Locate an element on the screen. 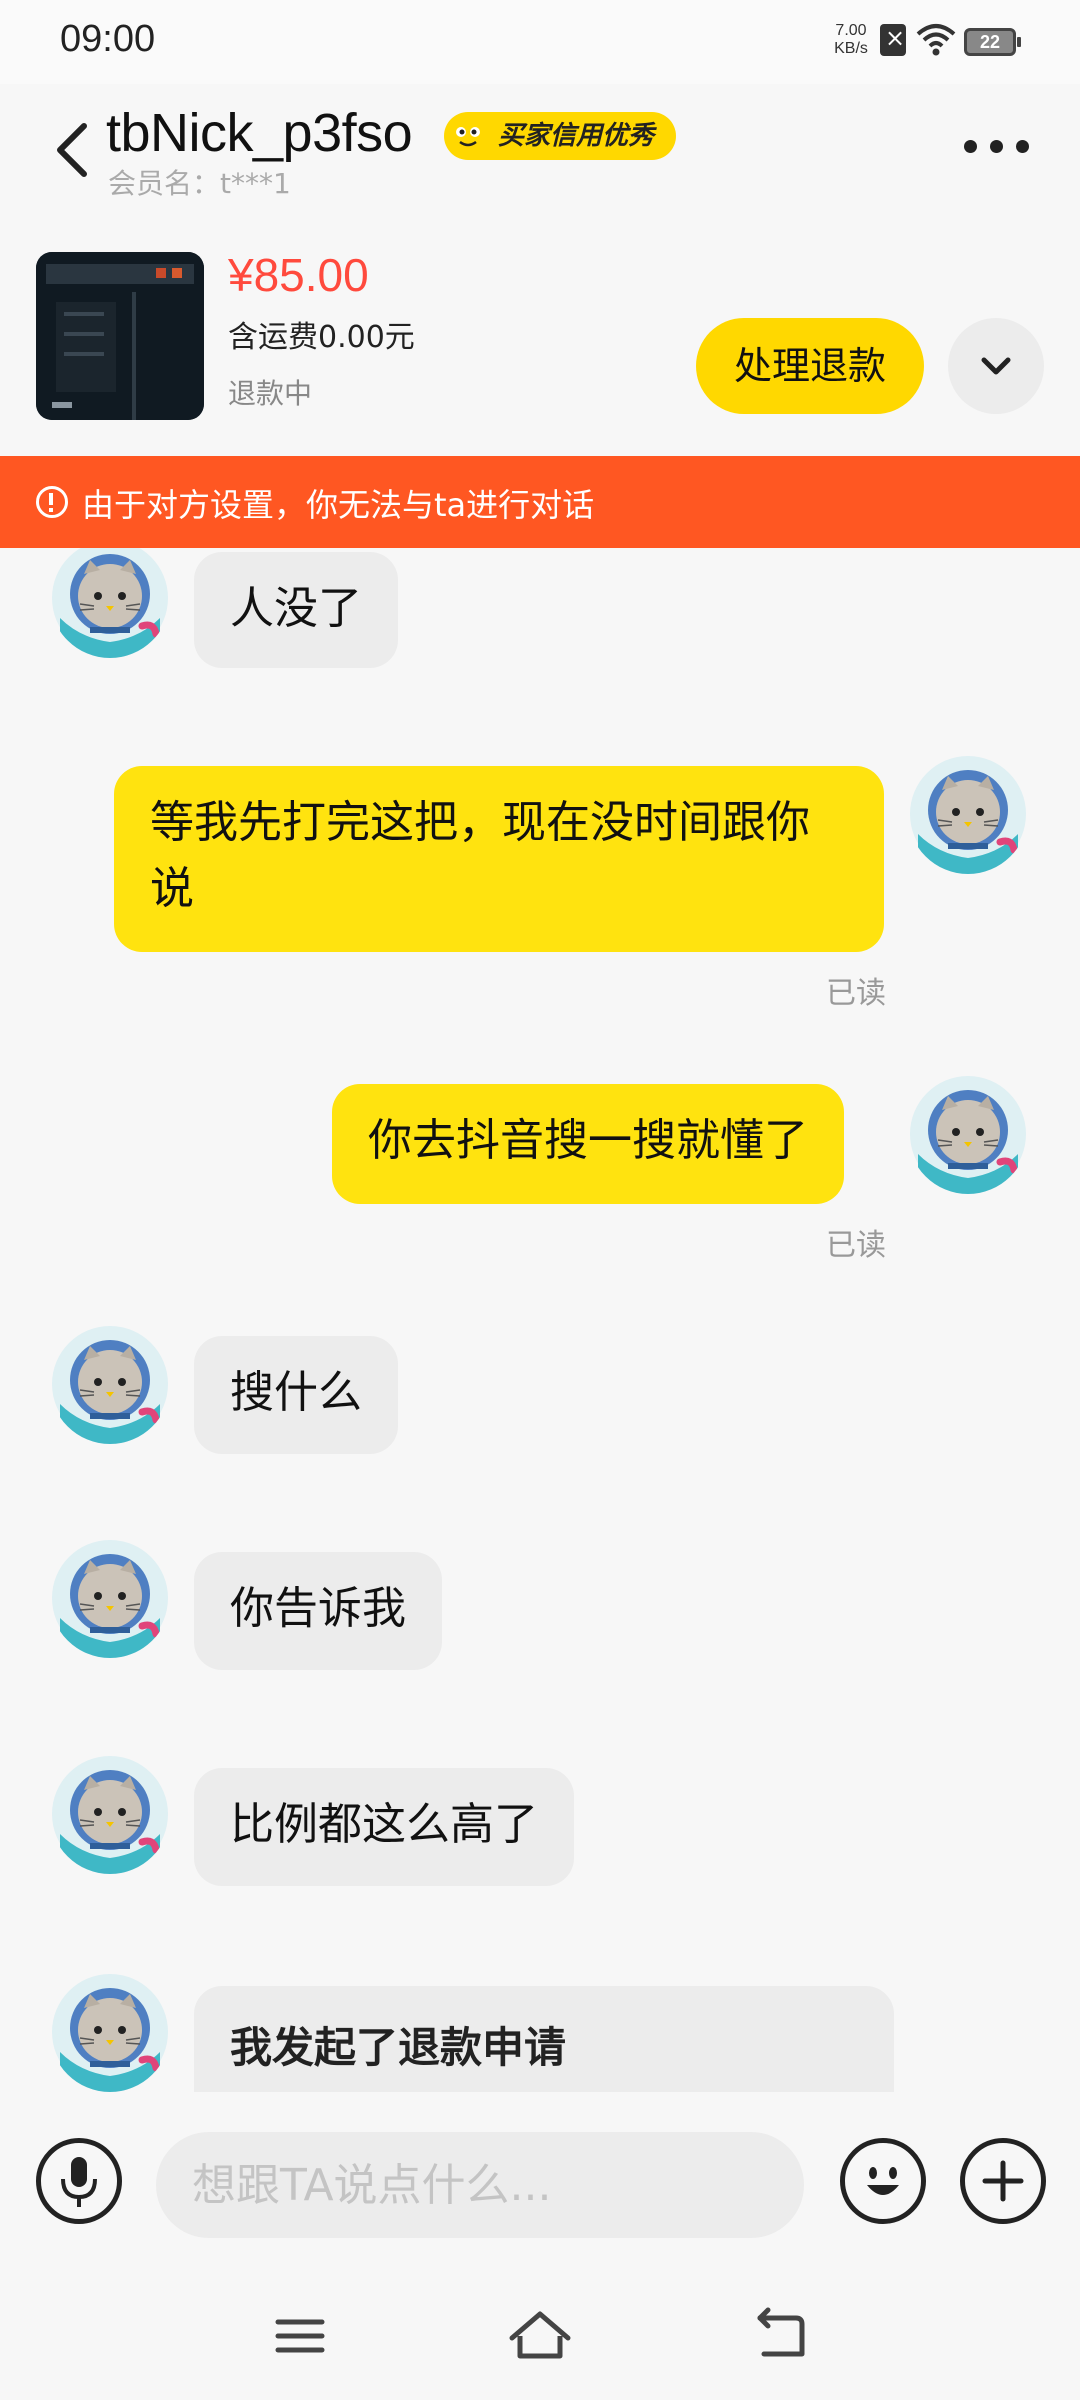  battery-level: 22 is located at coordinates (990, 42).